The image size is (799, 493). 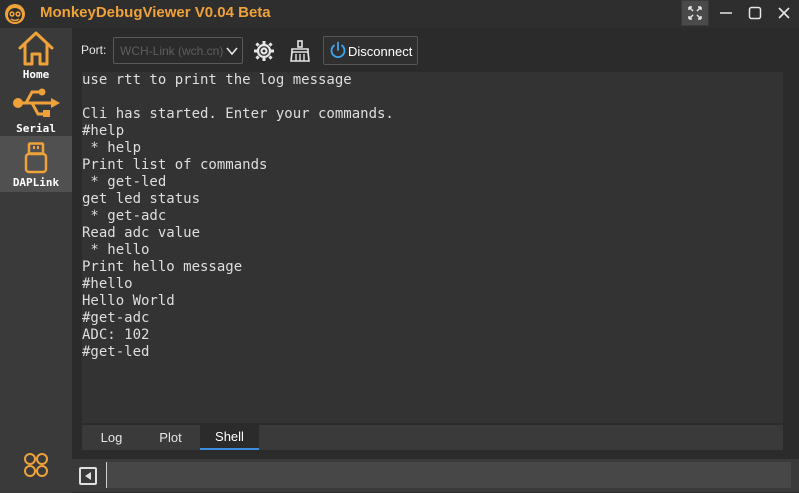 I want to click on minimize-icon, so click(x=726, y=13).